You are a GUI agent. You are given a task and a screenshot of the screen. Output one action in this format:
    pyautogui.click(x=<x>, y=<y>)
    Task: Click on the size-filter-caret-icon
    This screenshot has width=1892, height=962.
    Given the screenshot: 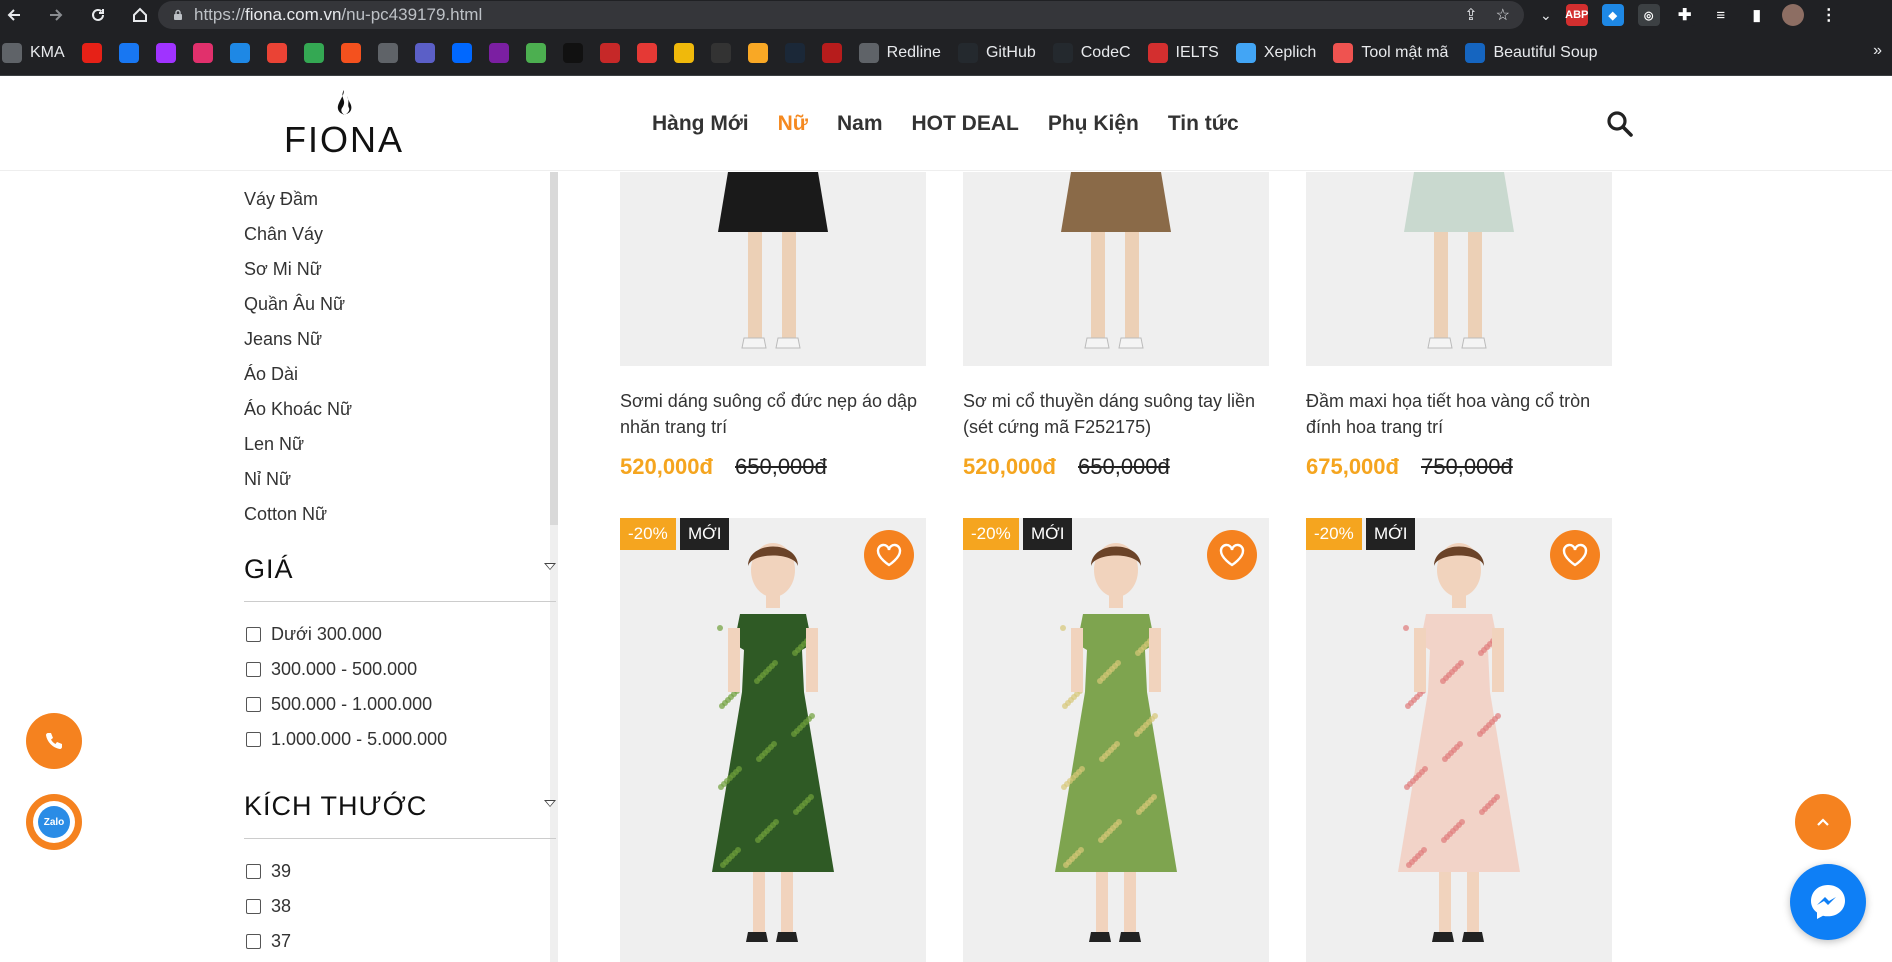 What is the action you would take?
    pyautogui.click(x=550, y=803)
    